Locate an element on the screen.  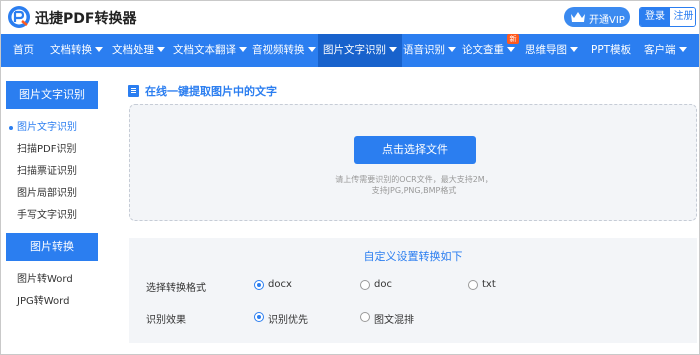
brand-name: 迅捷PDF转换器 is located at coordinates (85, 18).